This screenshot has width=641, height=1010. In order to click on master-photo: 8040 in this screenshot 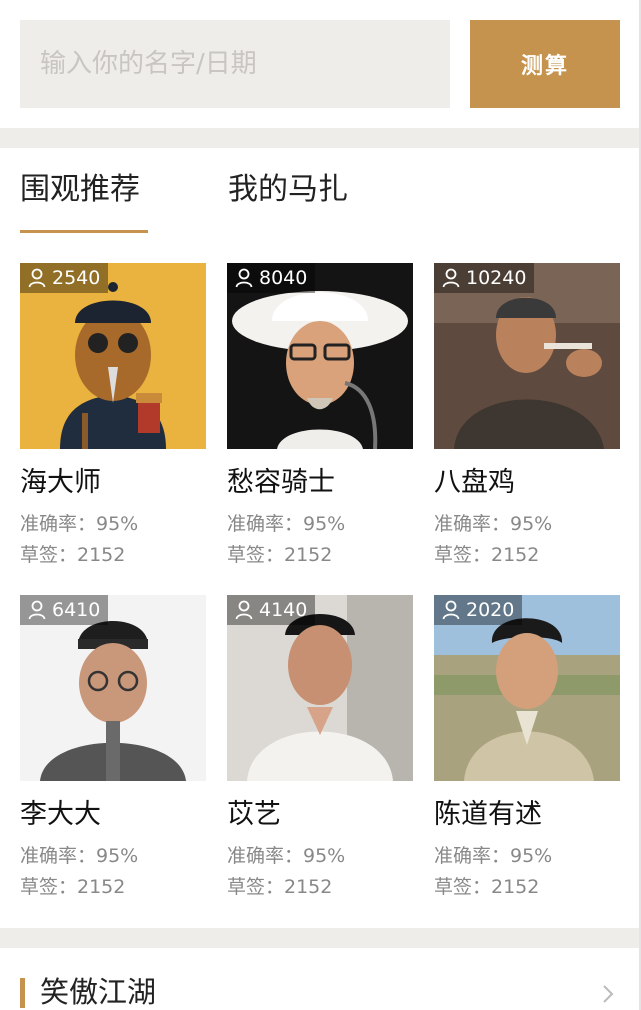, I will do `click(320, 356)`.